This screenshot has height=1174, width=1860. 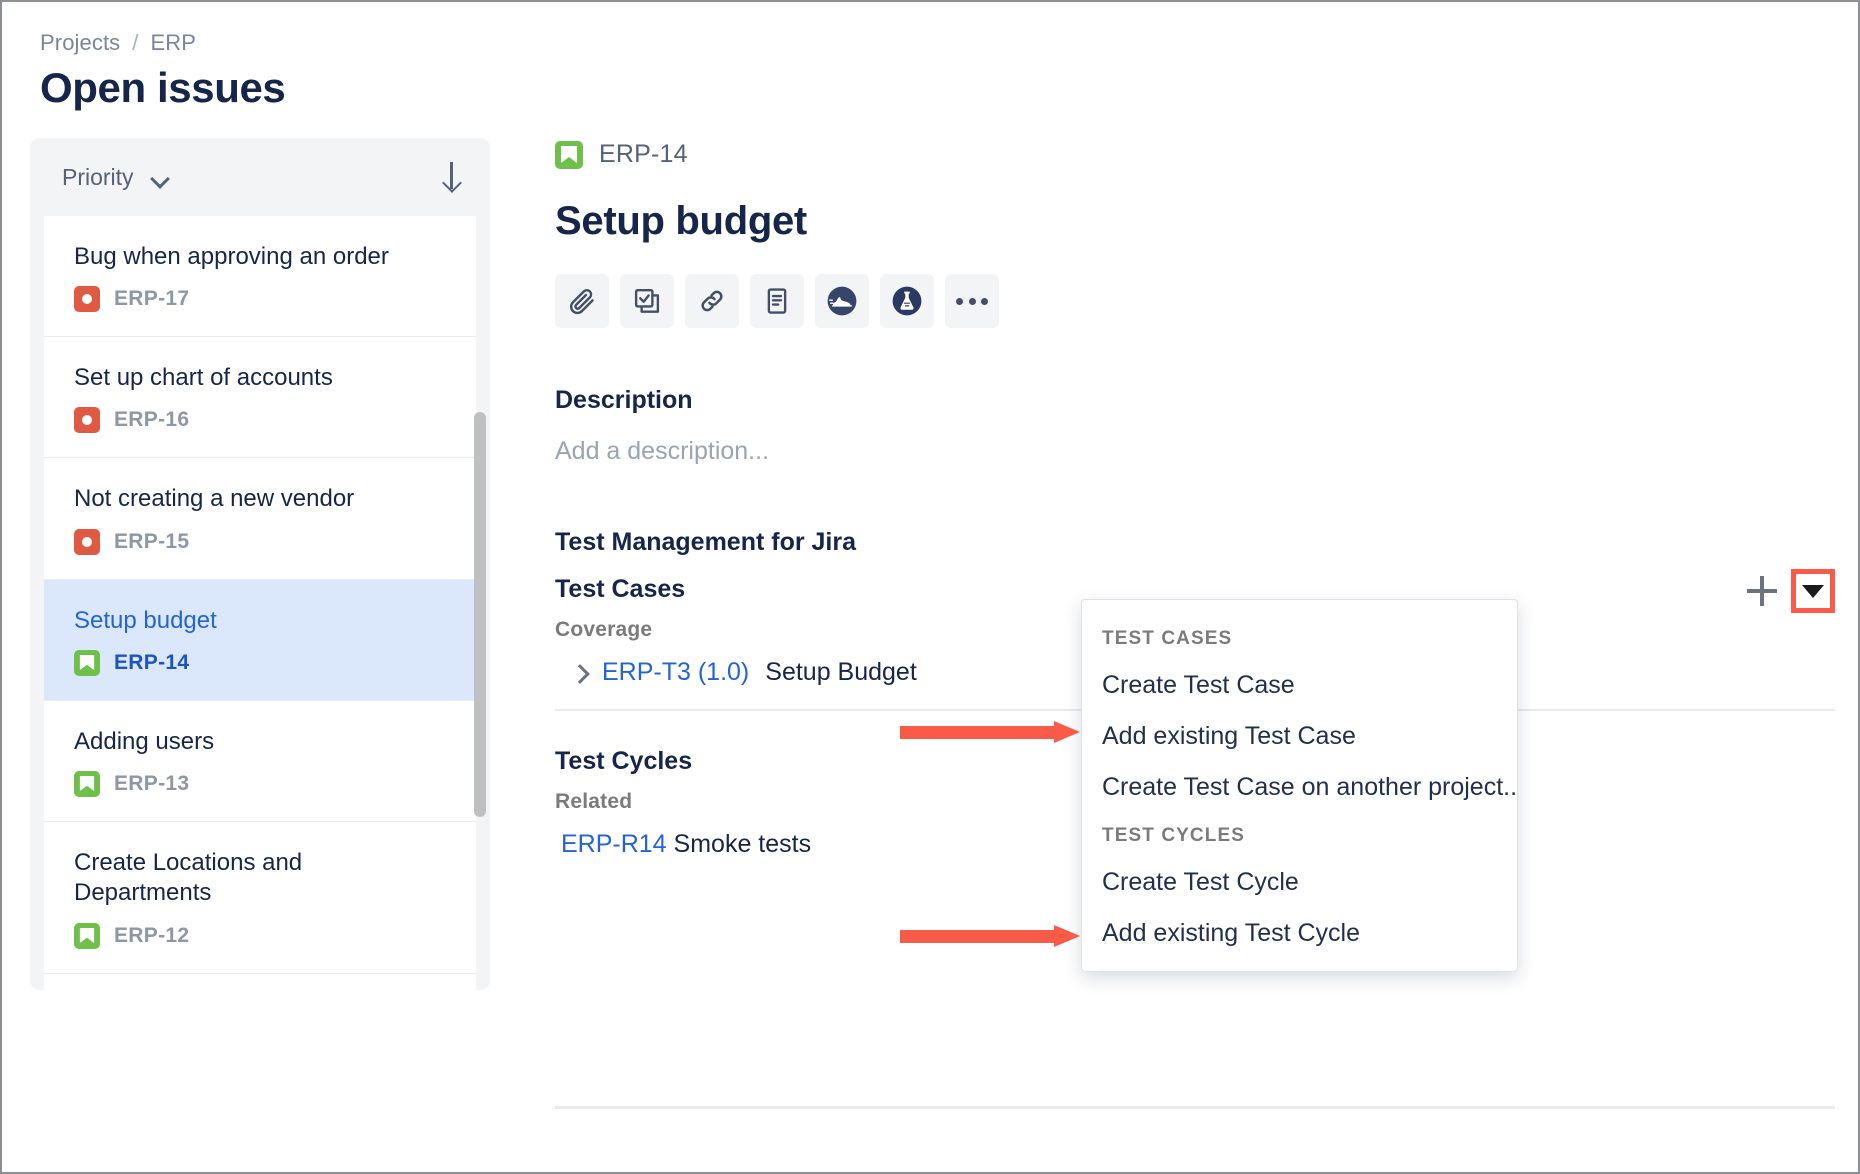 I want to click on issue-summary: Adding users, so click(x=144, y=741).